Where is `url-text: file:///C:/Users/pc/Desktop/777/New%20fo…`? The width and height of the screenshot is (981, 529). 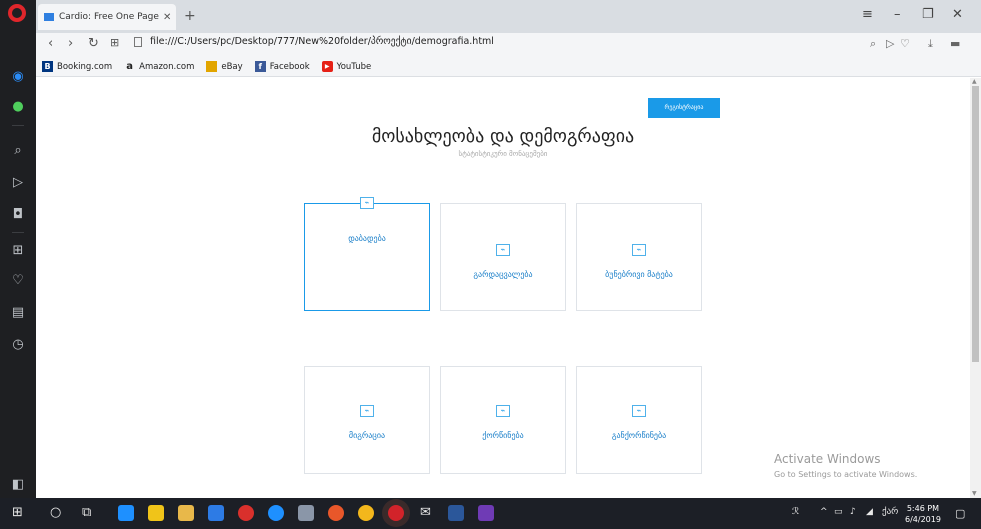 url-text: file:///C:/Users/pc/Desktop/777/New%20fo… is located at coordinates (322, 41).